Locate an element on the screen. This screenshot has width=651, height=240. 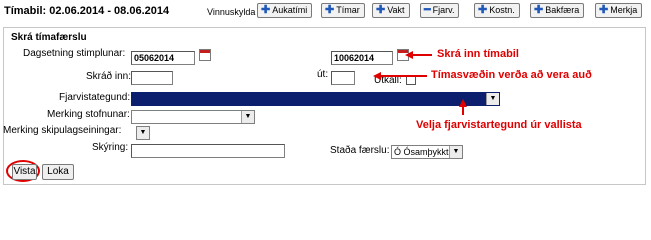
annotation-times-empty: Tímasvæðin verða að vera auð is located at coordinates (511, 75).